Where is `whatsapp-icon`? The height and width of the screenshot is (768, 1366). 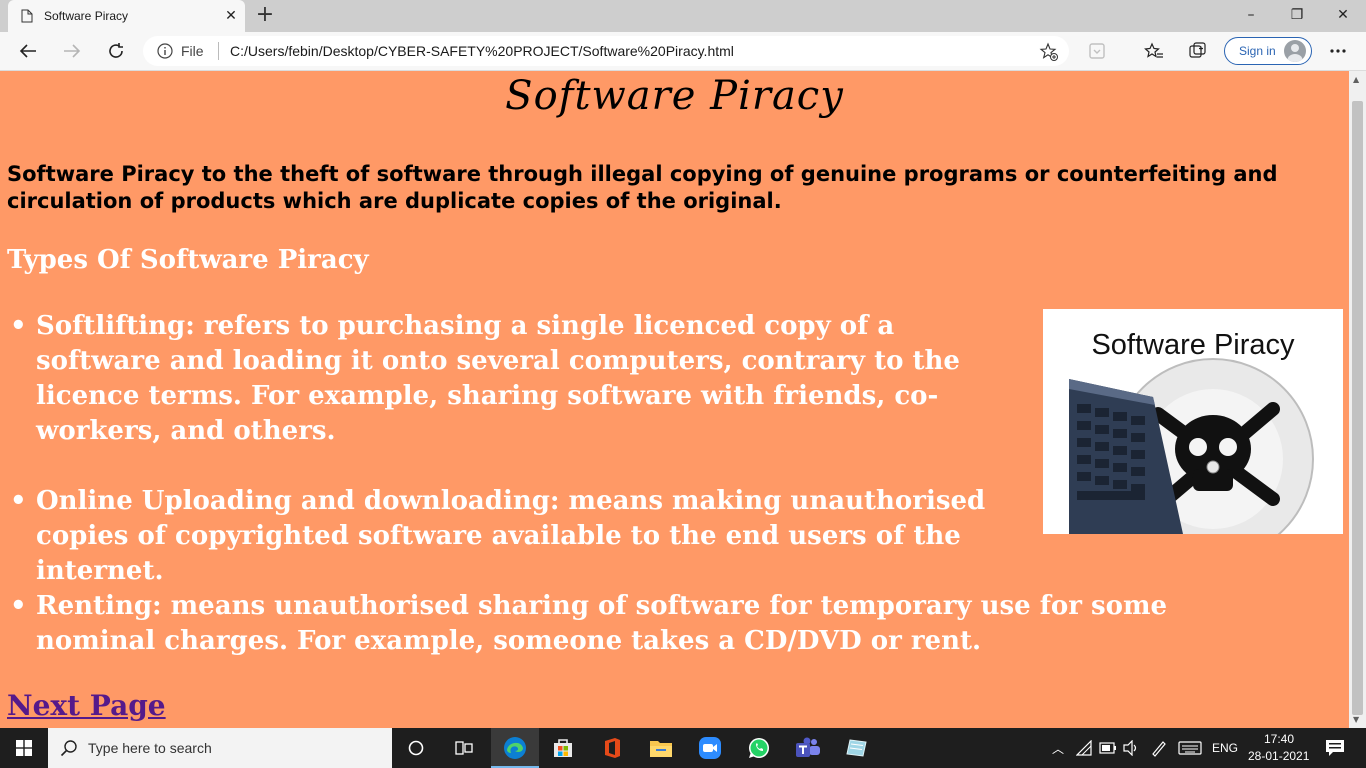 whatsapp-icon is located at coordinates (759, 748).